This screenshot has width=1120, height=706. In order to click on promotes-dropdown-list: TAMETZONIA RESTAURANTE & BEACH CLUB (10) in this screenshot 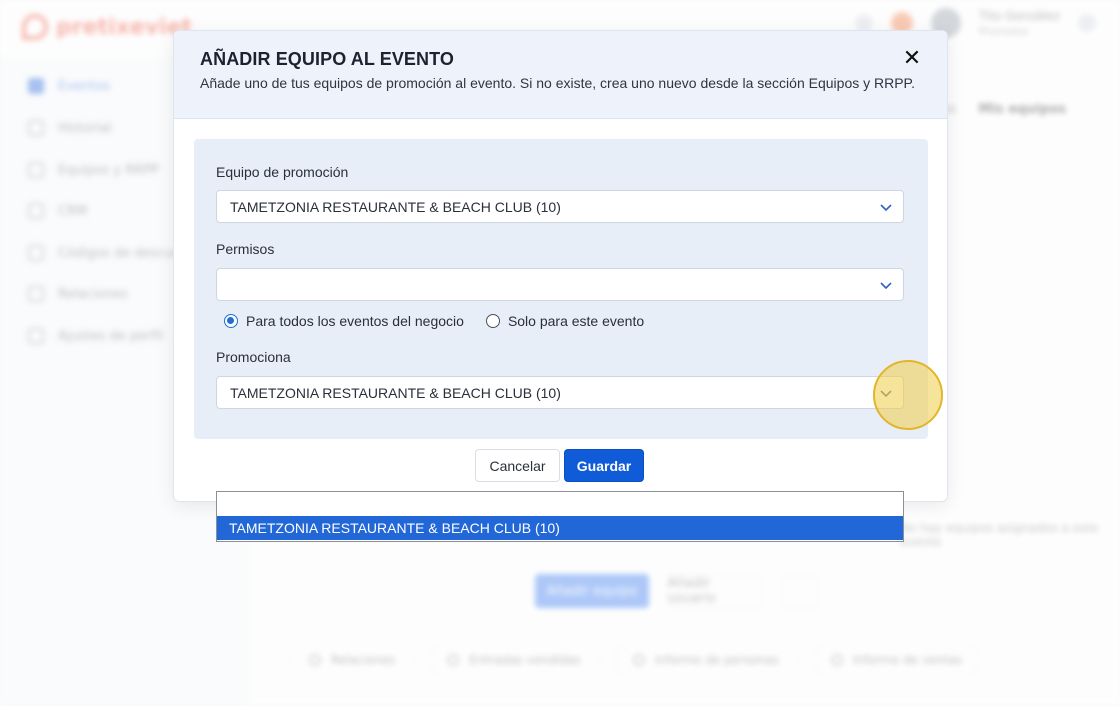, I will do `click(560, 516)`.